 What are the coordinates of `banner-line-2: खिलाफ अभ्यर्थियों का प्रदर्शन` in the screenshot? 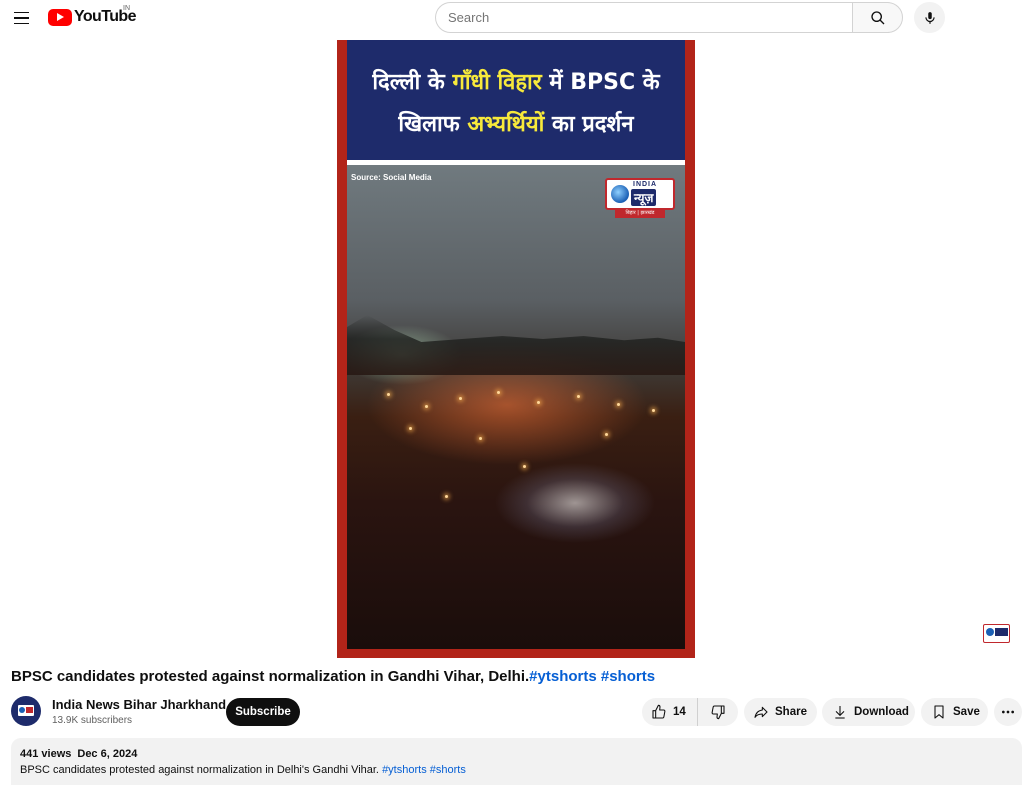 It's located at (516, 123).